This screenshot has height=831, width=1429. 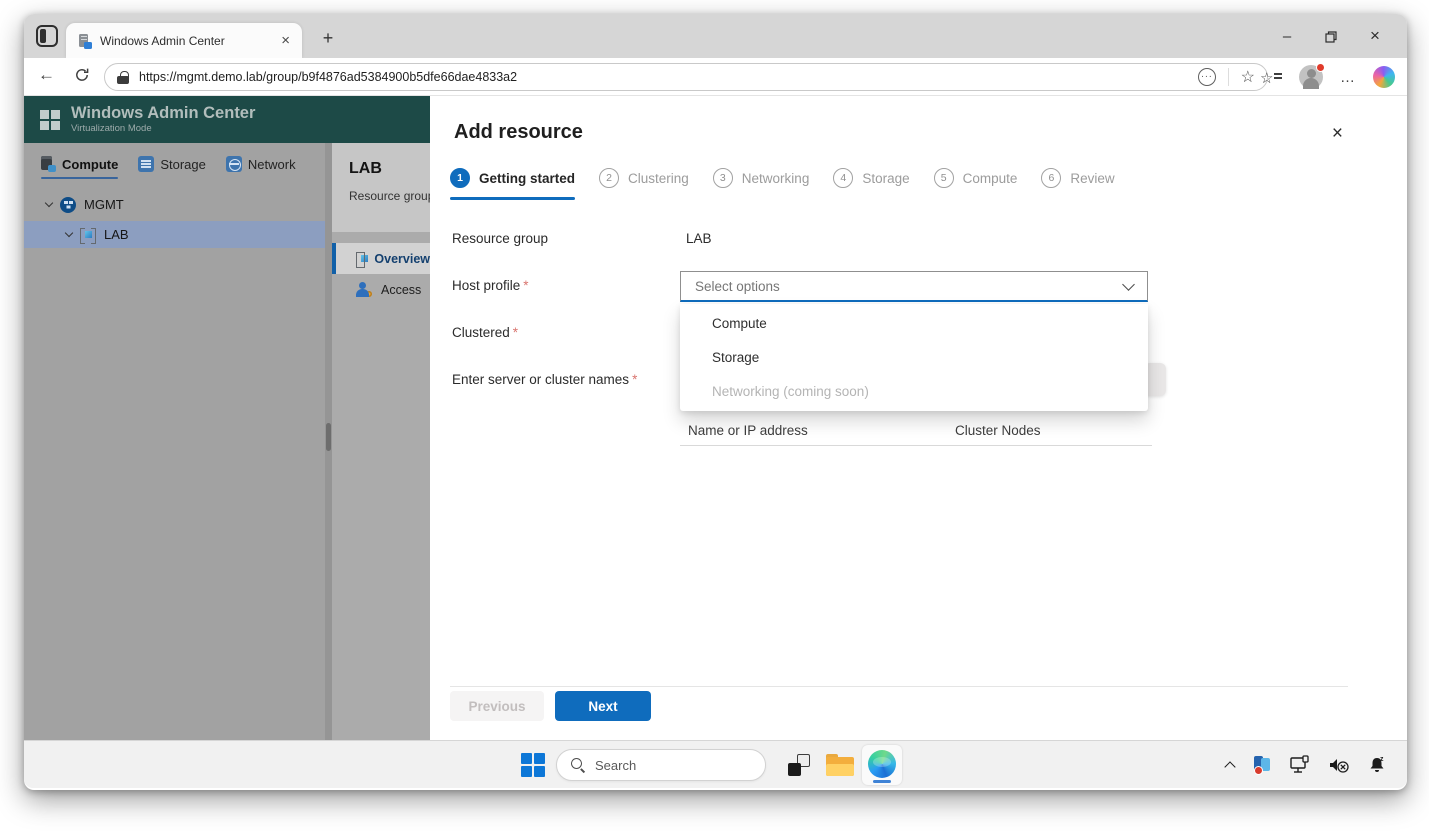 What do you see at coordinates (1312, 76) in the screenshot?
I see `profile-avatar` at bounding box center [1312, 76].